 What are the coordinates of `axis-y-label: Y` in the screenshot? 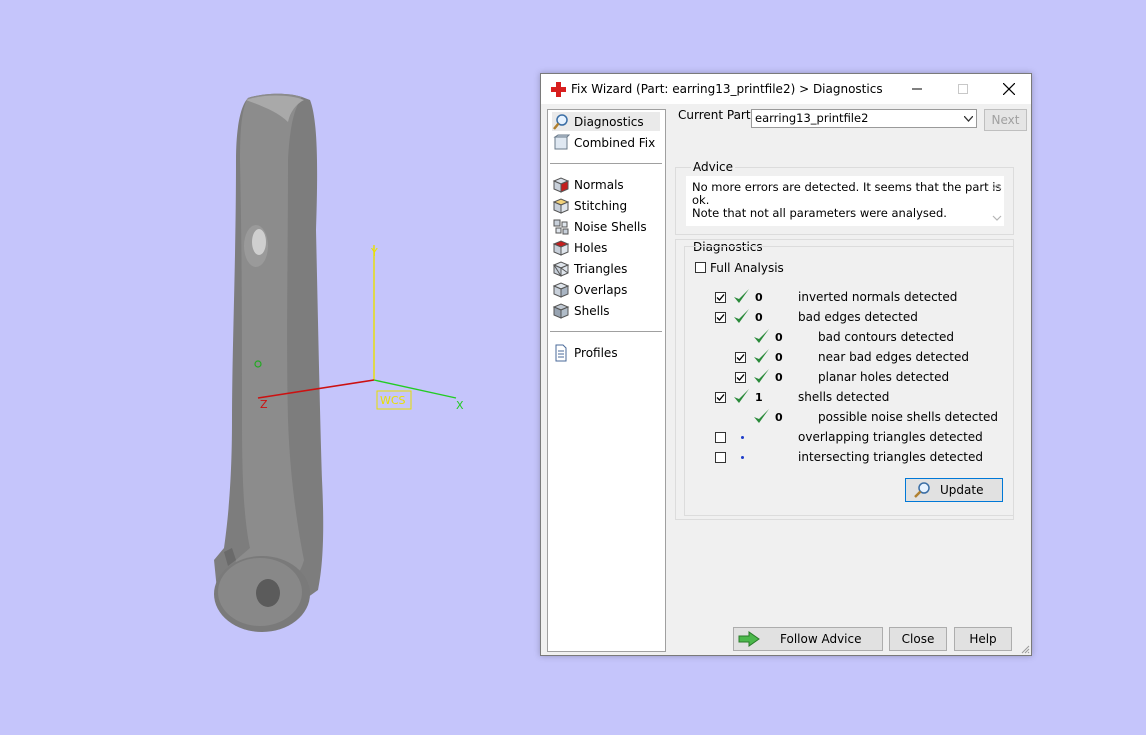 It's located at (374, 252).